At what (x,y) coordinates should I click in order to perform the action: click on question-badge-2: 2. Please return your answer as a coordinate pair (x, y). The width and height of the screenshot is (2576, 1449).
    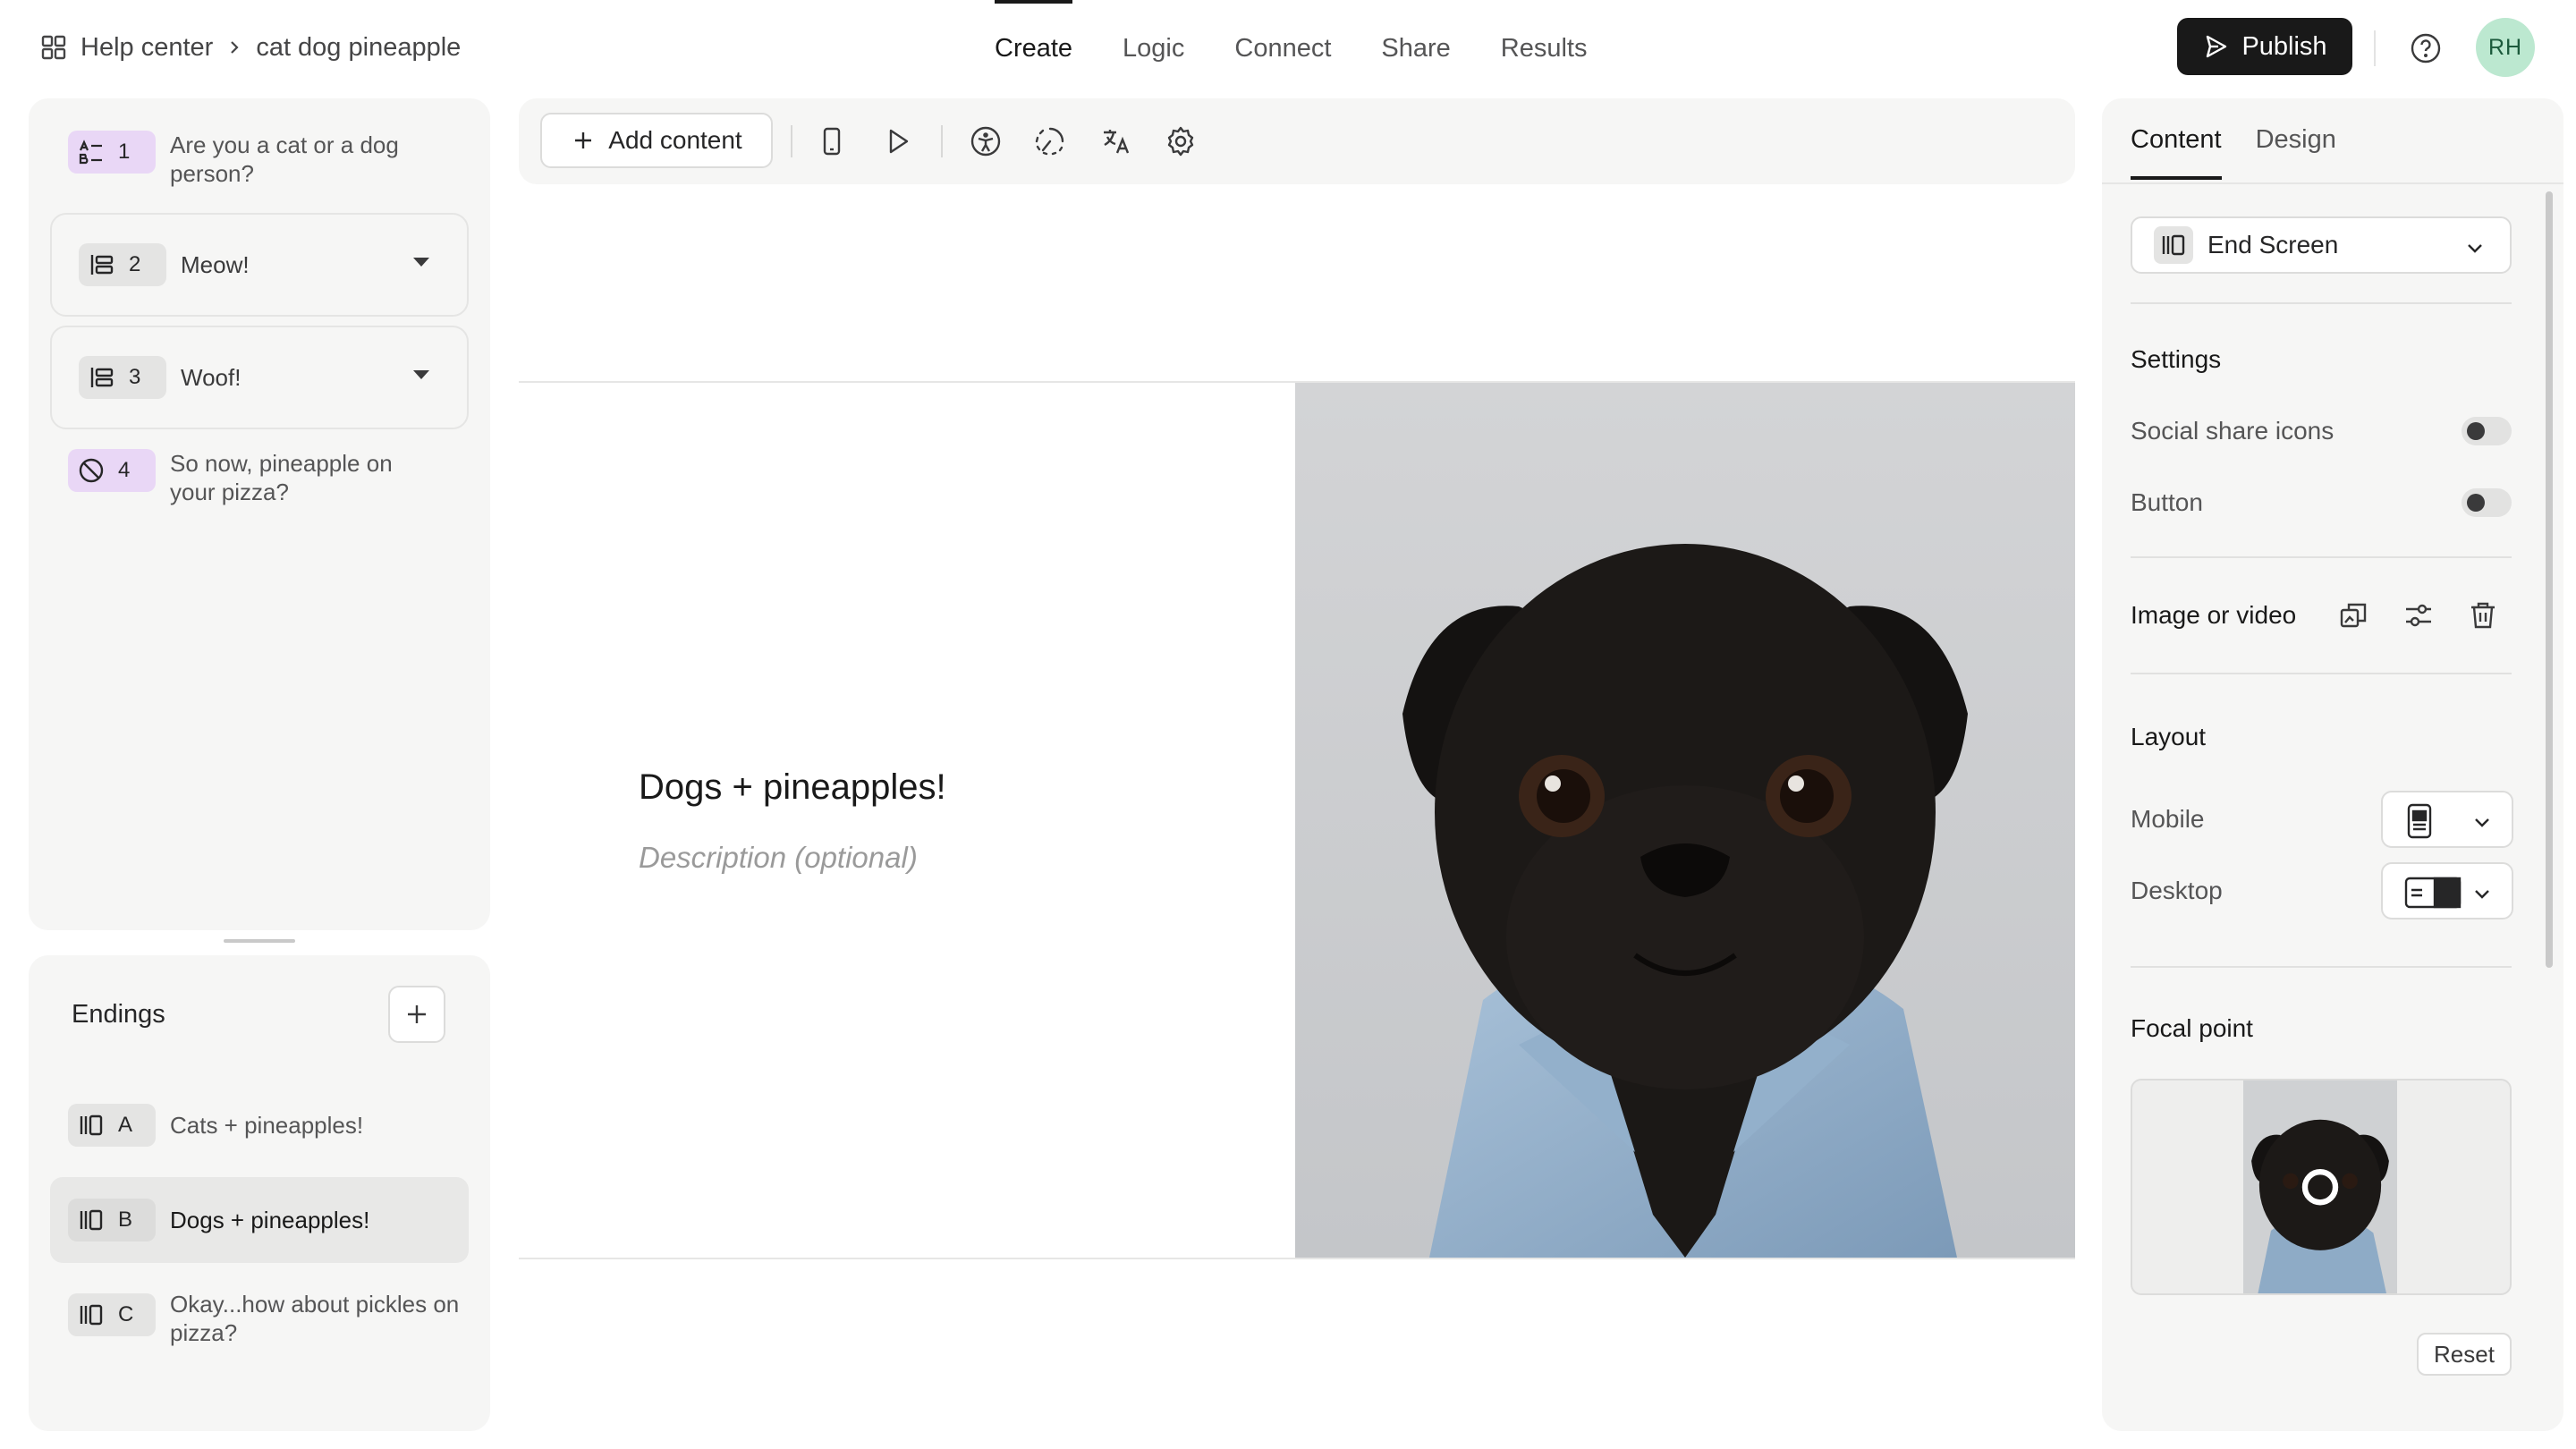
    Looking at the image, I should click on (122, 264).